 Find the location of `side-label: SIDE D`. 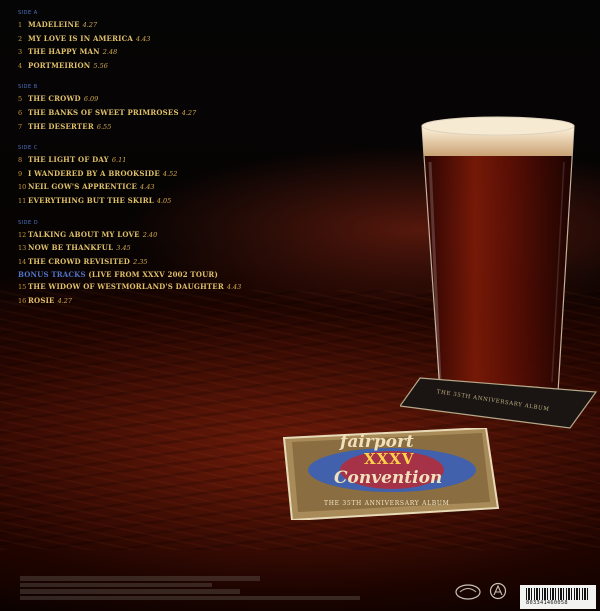

side-label: SIDE D is located at coordinates (28, 222).